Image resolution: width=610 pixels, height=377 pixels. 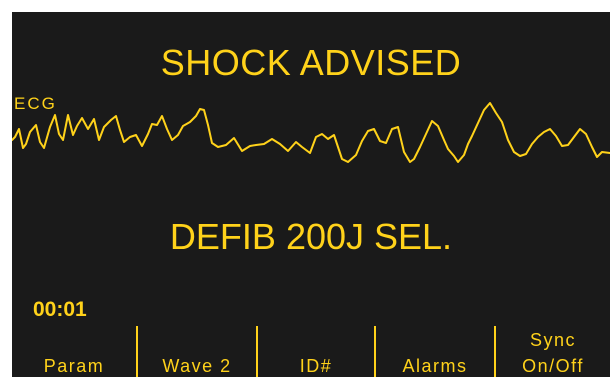 I want to click on softkey-wave-2-label: Wave 2, so click(x=197, y=366).